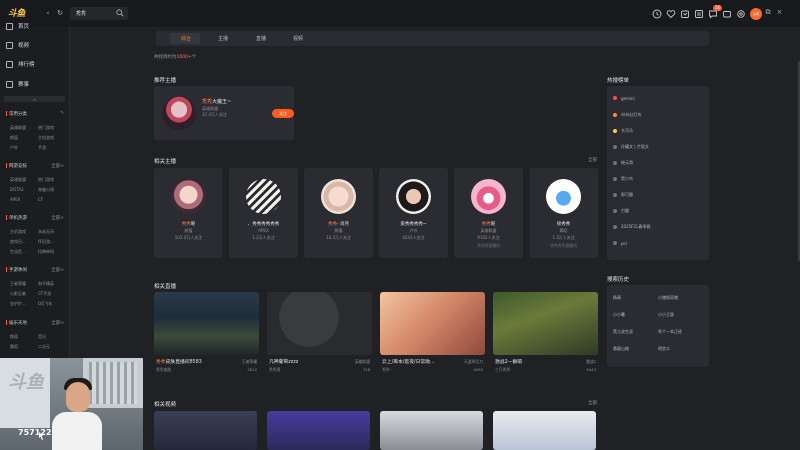 The width and height of the screenshot is (800, 450). Describe the element at coordinates (623, 195) in the screenshot. I see `hot-search-item: 即可酸` at that location.